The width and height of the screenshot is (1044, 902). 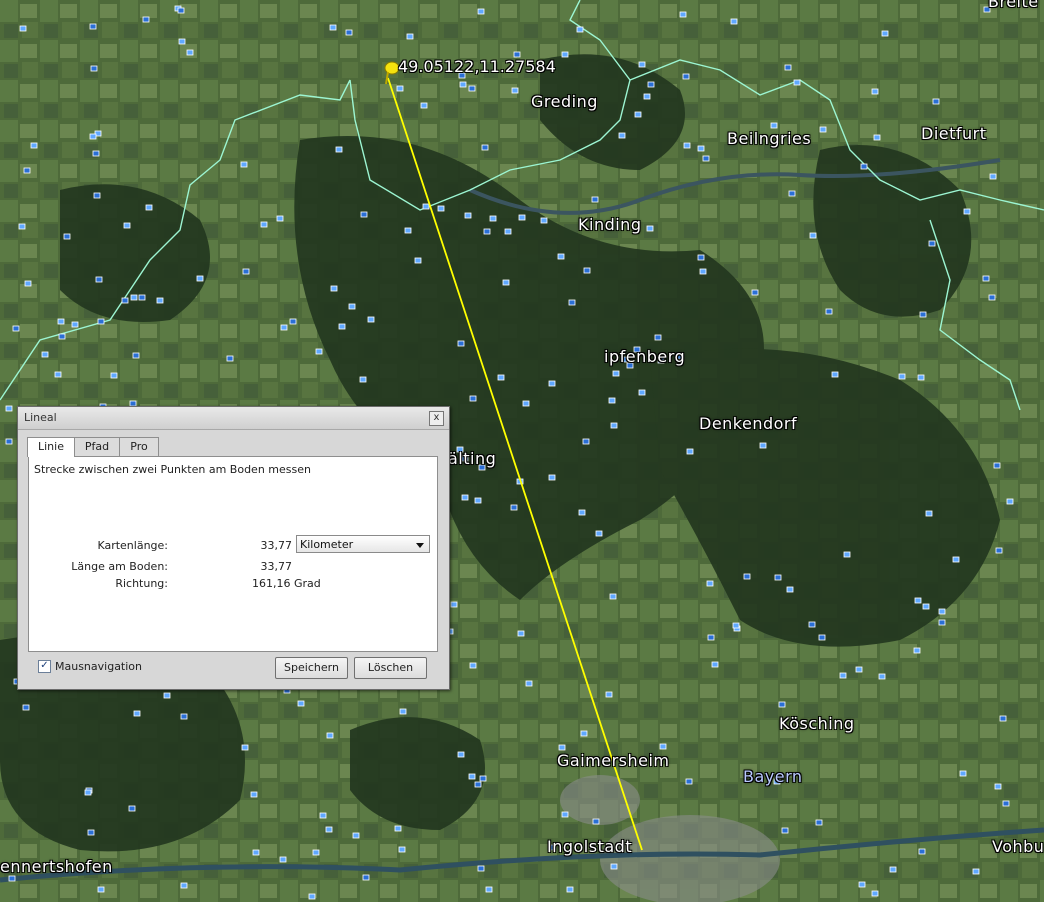 I want to click on place-label-koesching: Kösching, so click(x=817, y=723).